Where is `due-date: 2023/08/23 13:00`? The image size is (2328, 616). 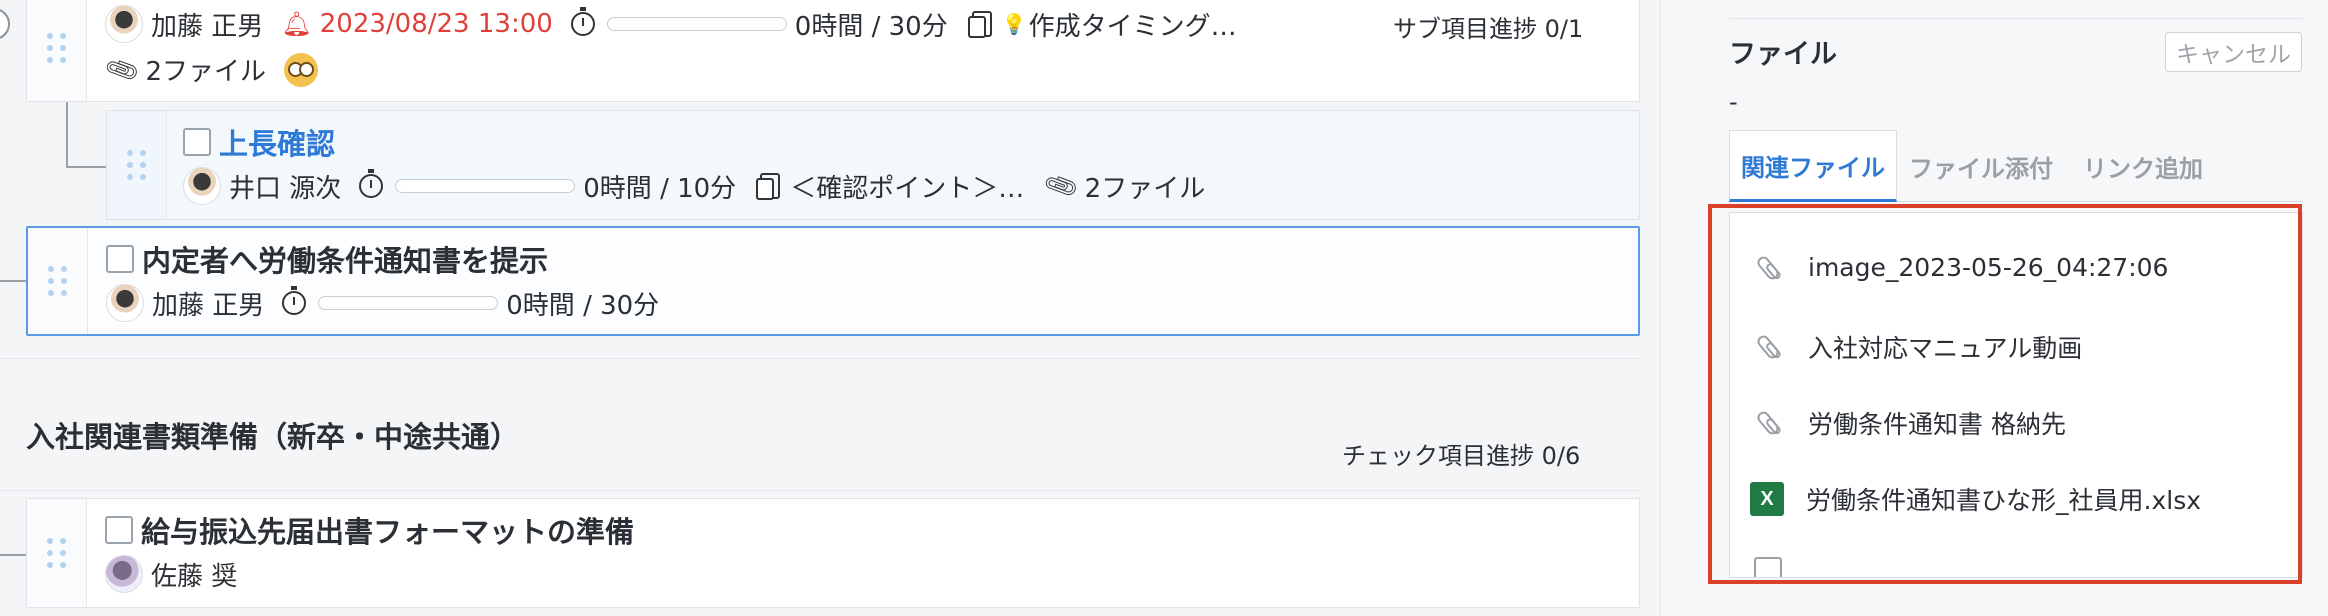 due-date: 2023/08/23 13:00 is located at coordinates (436, 24).